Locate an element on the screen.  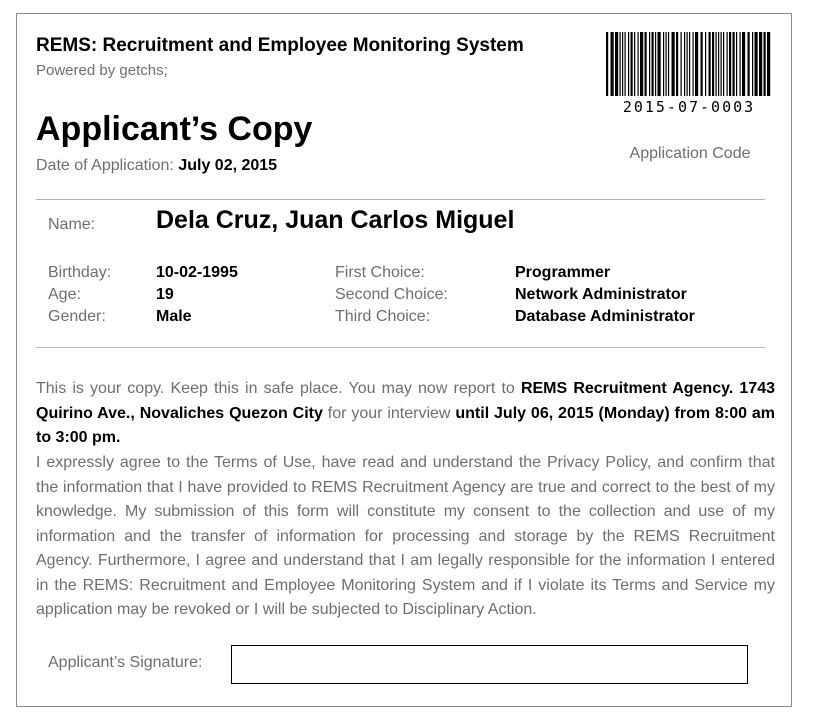
divider-bottom is located at coordinates (400, 347).